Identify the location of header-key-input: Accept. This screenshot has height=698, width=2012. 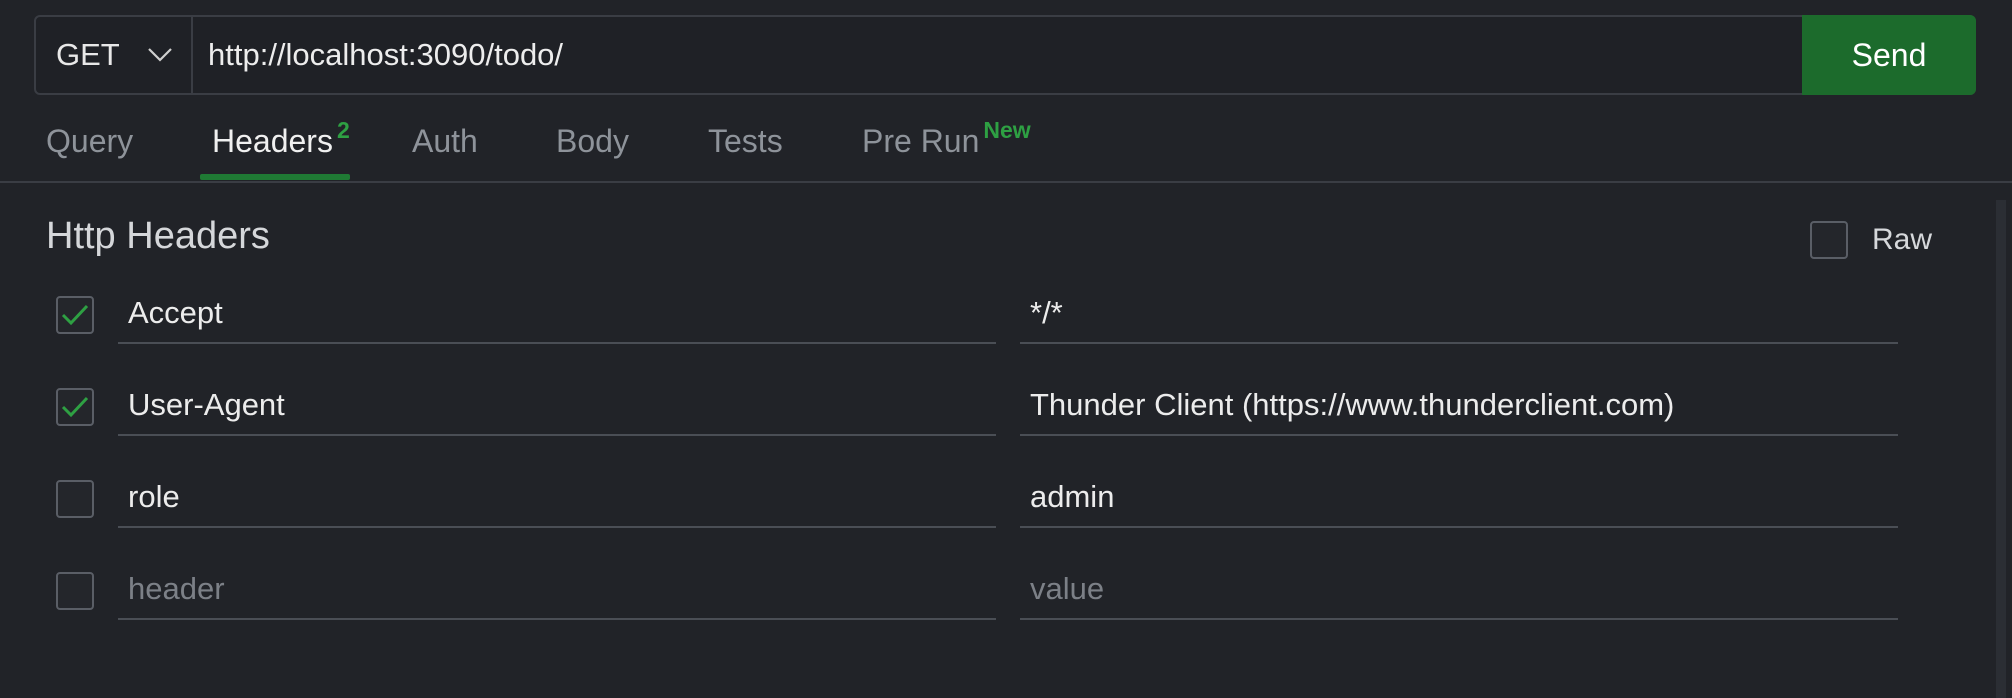
(557, 314).